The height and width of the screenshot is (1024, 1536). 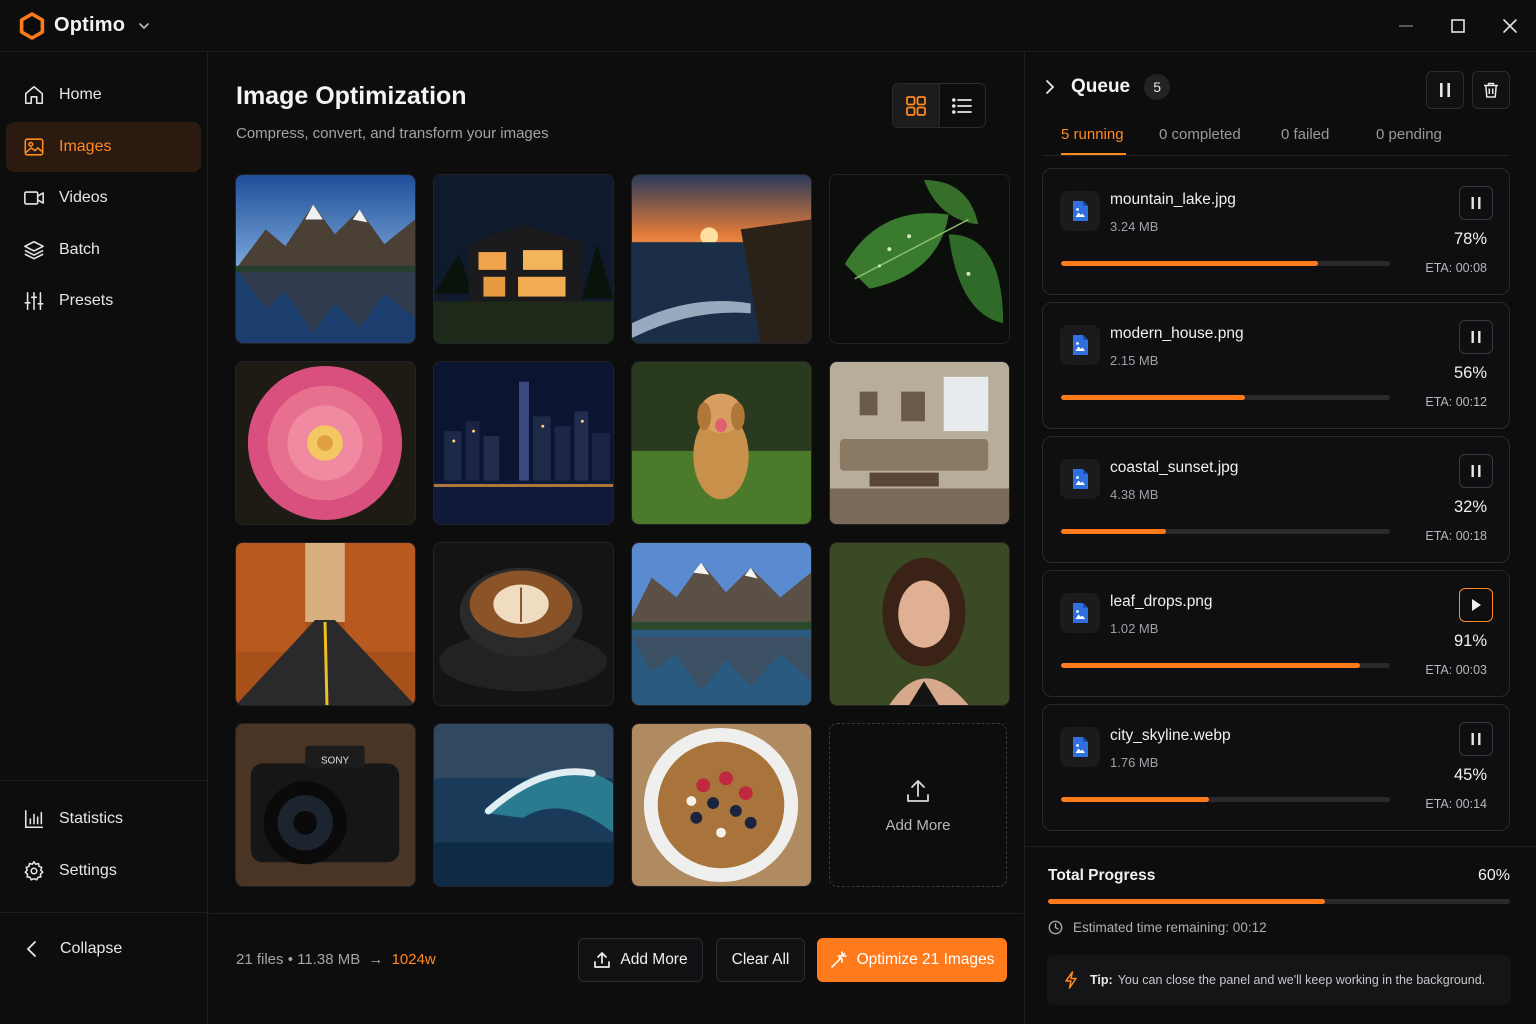 I want to click on resume-job-button, so click(x=1476, y=605).